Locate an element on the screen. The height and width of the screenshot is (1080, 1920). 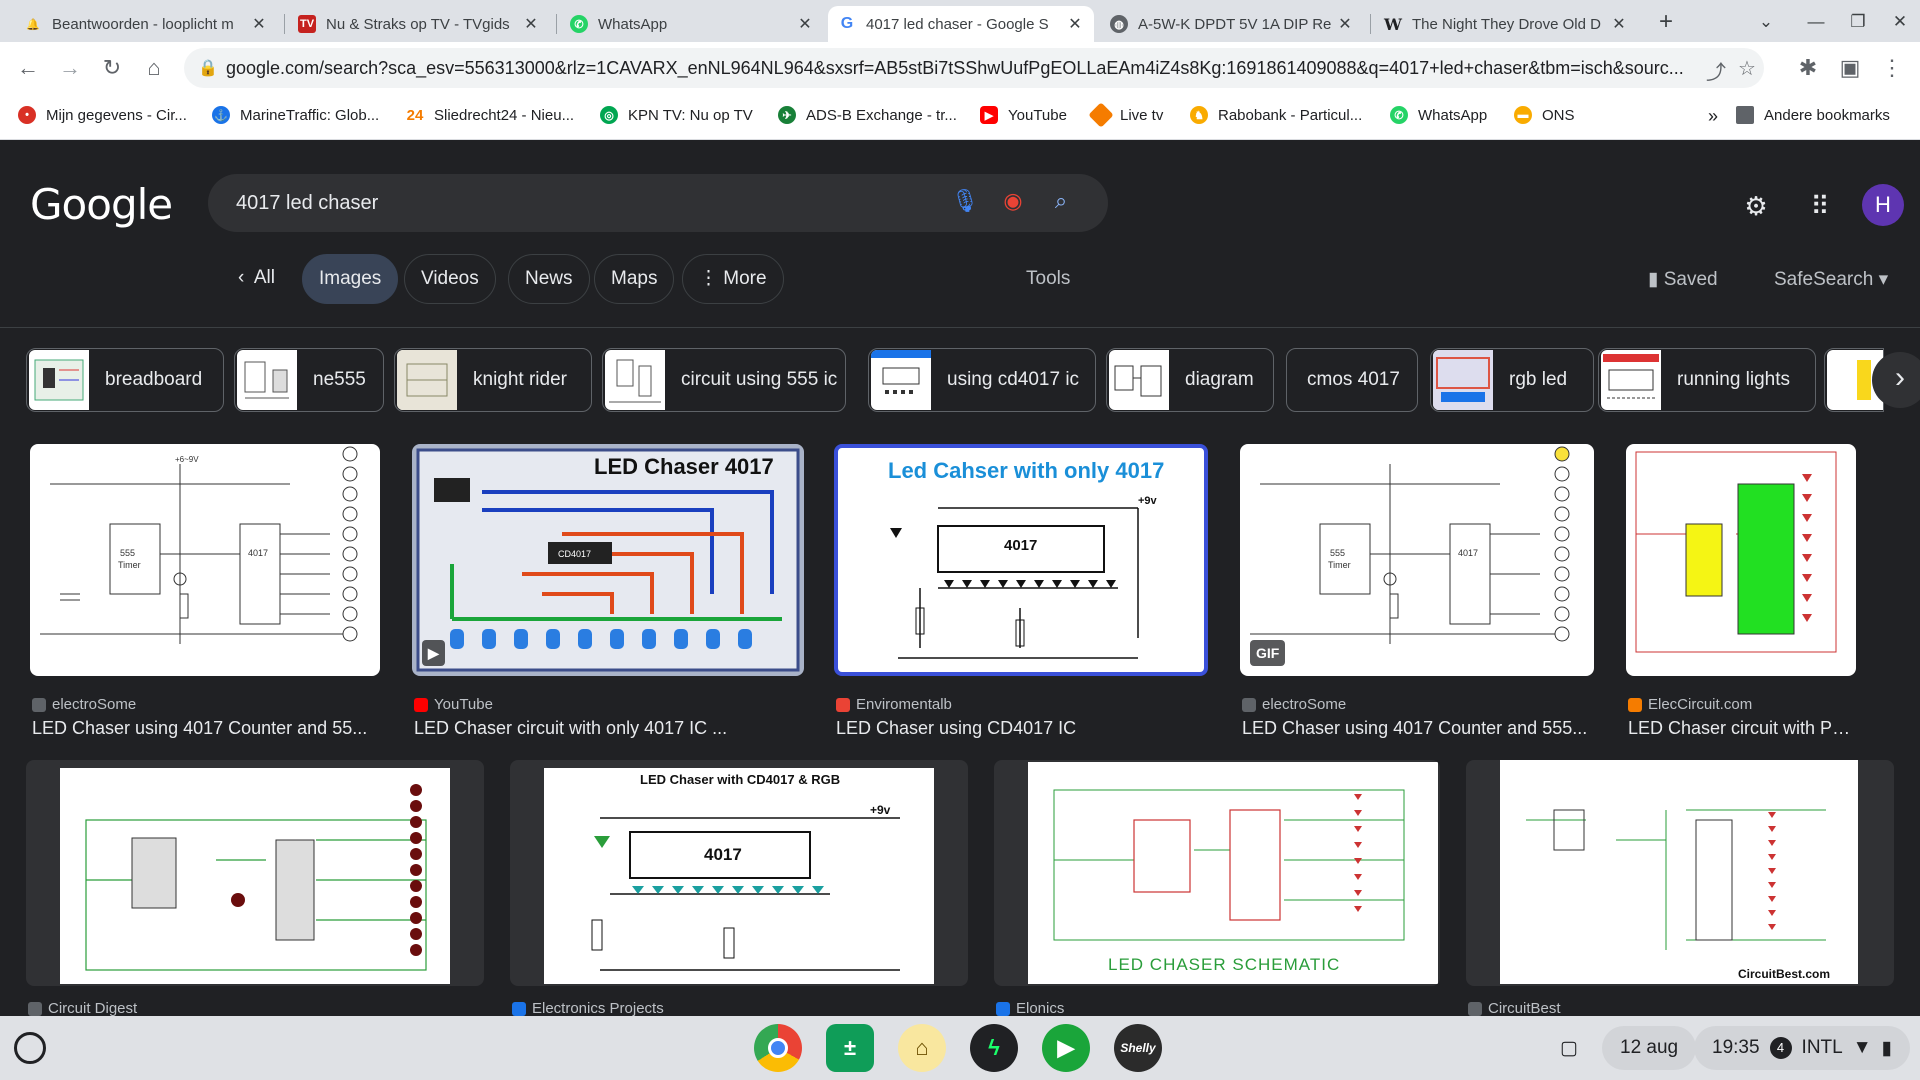
home-button: ⌂ is located at coordinates (154, 68).